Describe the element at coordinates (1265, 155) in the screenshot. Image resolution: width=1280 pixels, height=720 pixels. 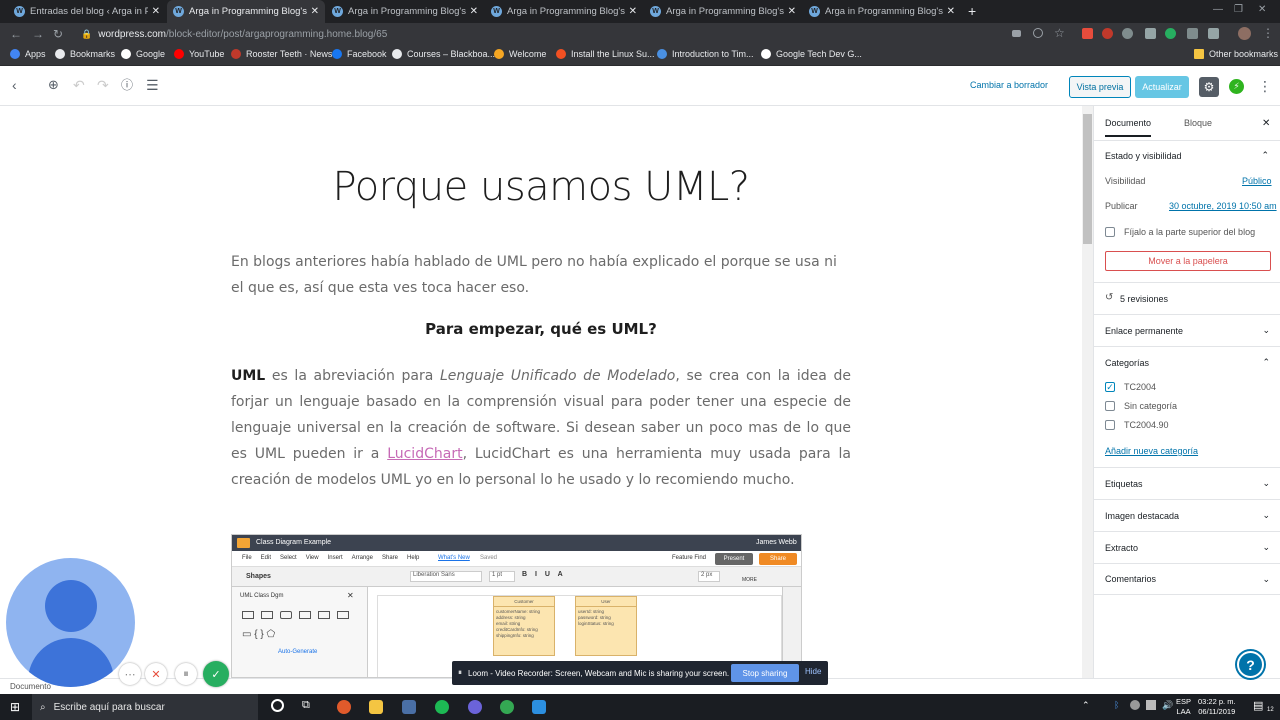
I see `chevron-up-icon: ⌃` at that location.